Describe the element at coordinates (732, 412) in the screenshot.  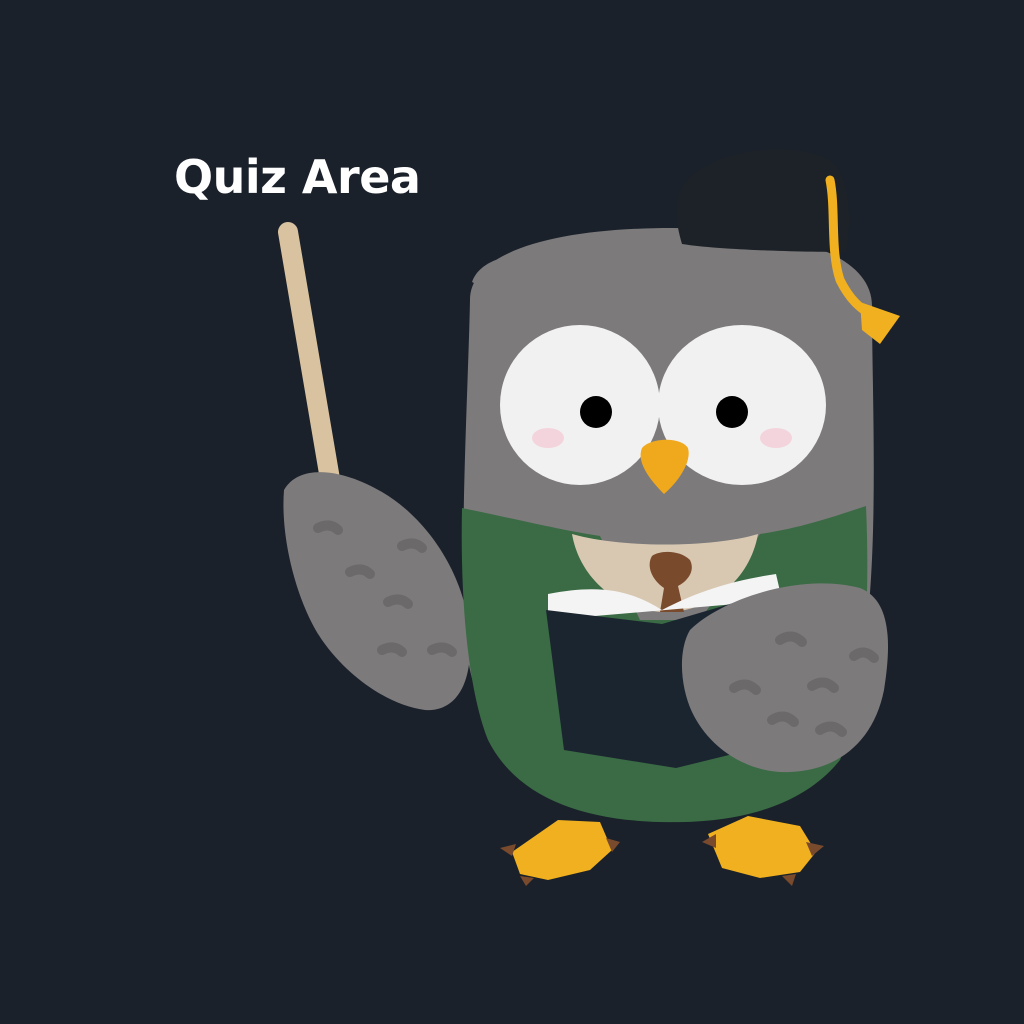
I see `owl-eye-right` at that location.